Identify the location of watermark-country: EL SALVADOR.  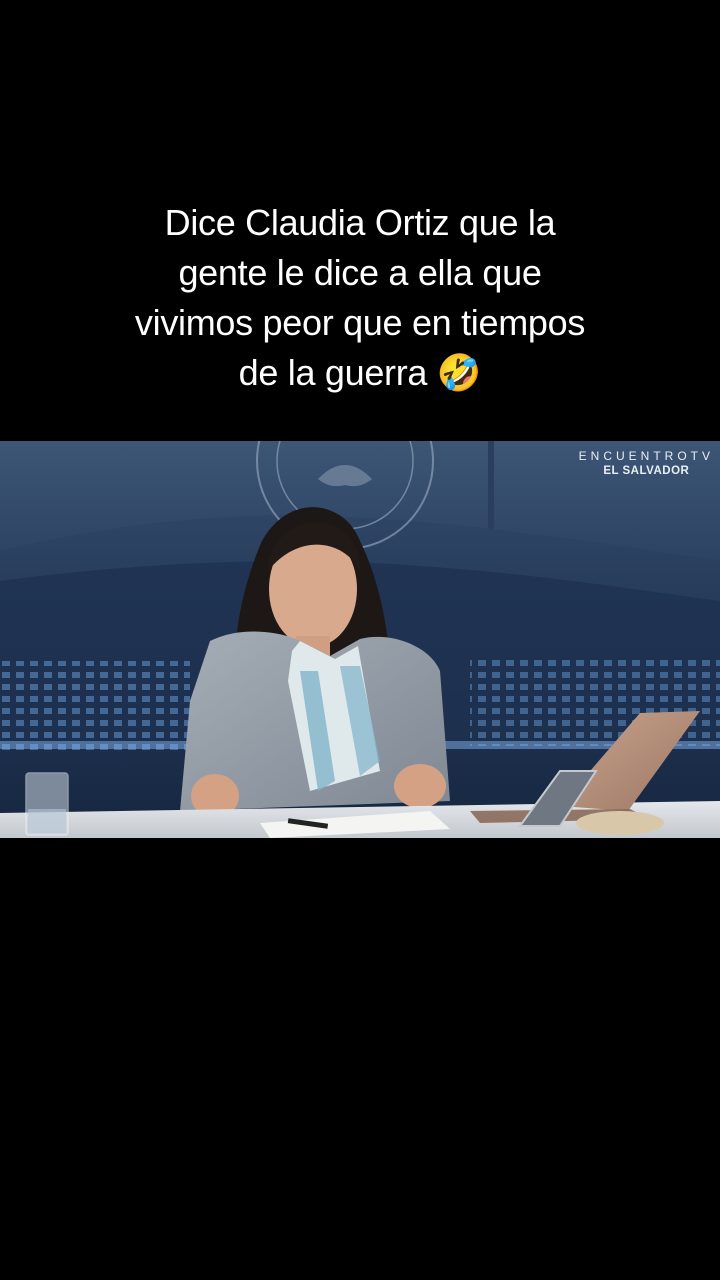
(646, 471).